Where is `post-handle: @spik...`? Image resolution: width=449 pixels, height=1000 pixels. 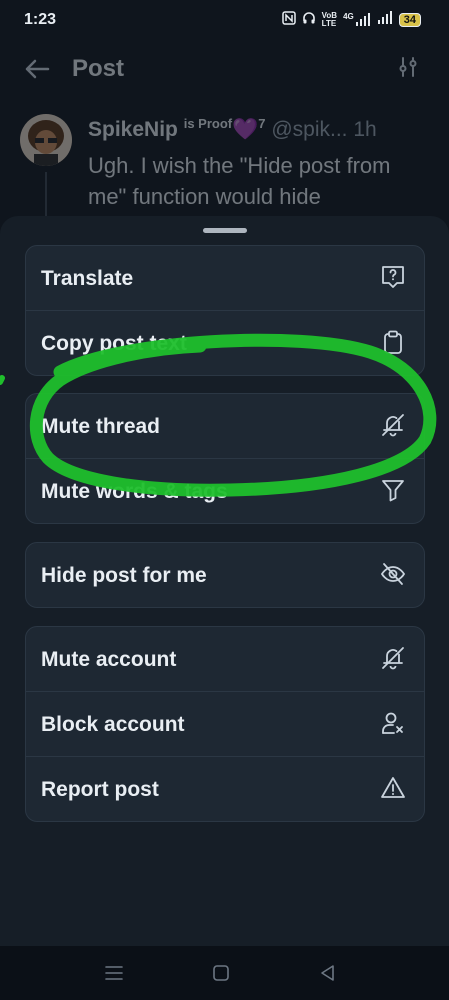
post-handle: @spik... is located at coordinates (309, 129).